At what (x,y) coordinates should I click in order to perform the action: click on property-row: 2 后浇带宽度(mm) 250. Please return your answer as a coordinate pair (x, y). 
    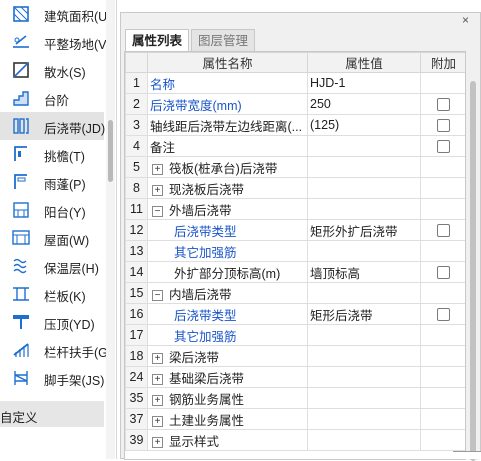
    Looking at the image, I should click on (295, 104).